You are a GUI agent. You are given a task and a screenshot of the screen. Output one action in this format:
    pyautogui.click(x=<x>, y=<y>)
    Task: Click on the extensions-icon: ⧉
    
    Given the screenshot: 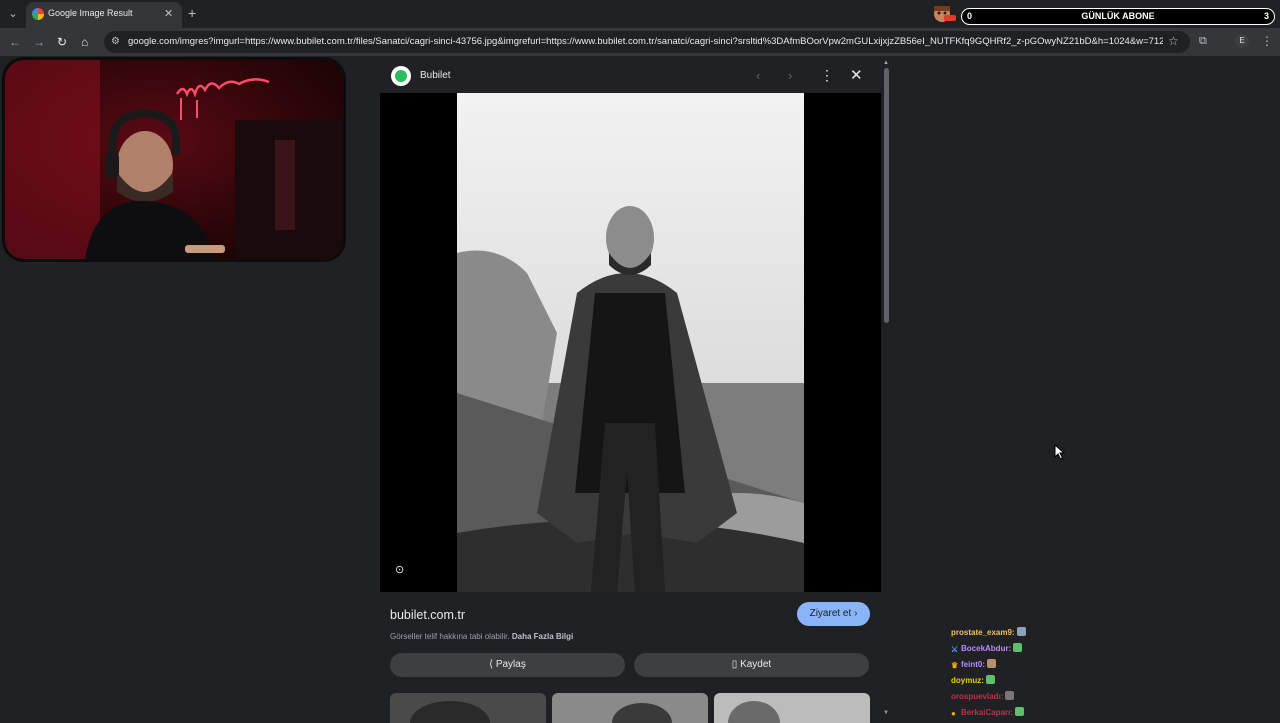 What is the action you would take?
    pyautogui.click(x=1203, y=41)
    